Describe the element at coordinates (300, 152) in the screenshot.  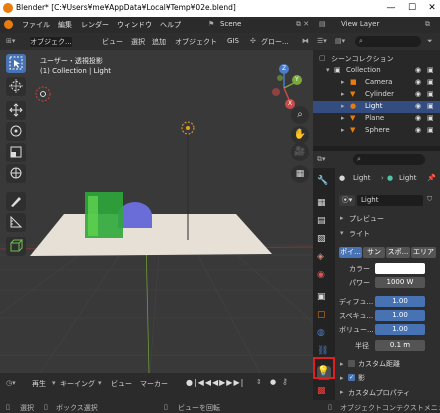
I see `camera-view-icon: 🎥` at that location.